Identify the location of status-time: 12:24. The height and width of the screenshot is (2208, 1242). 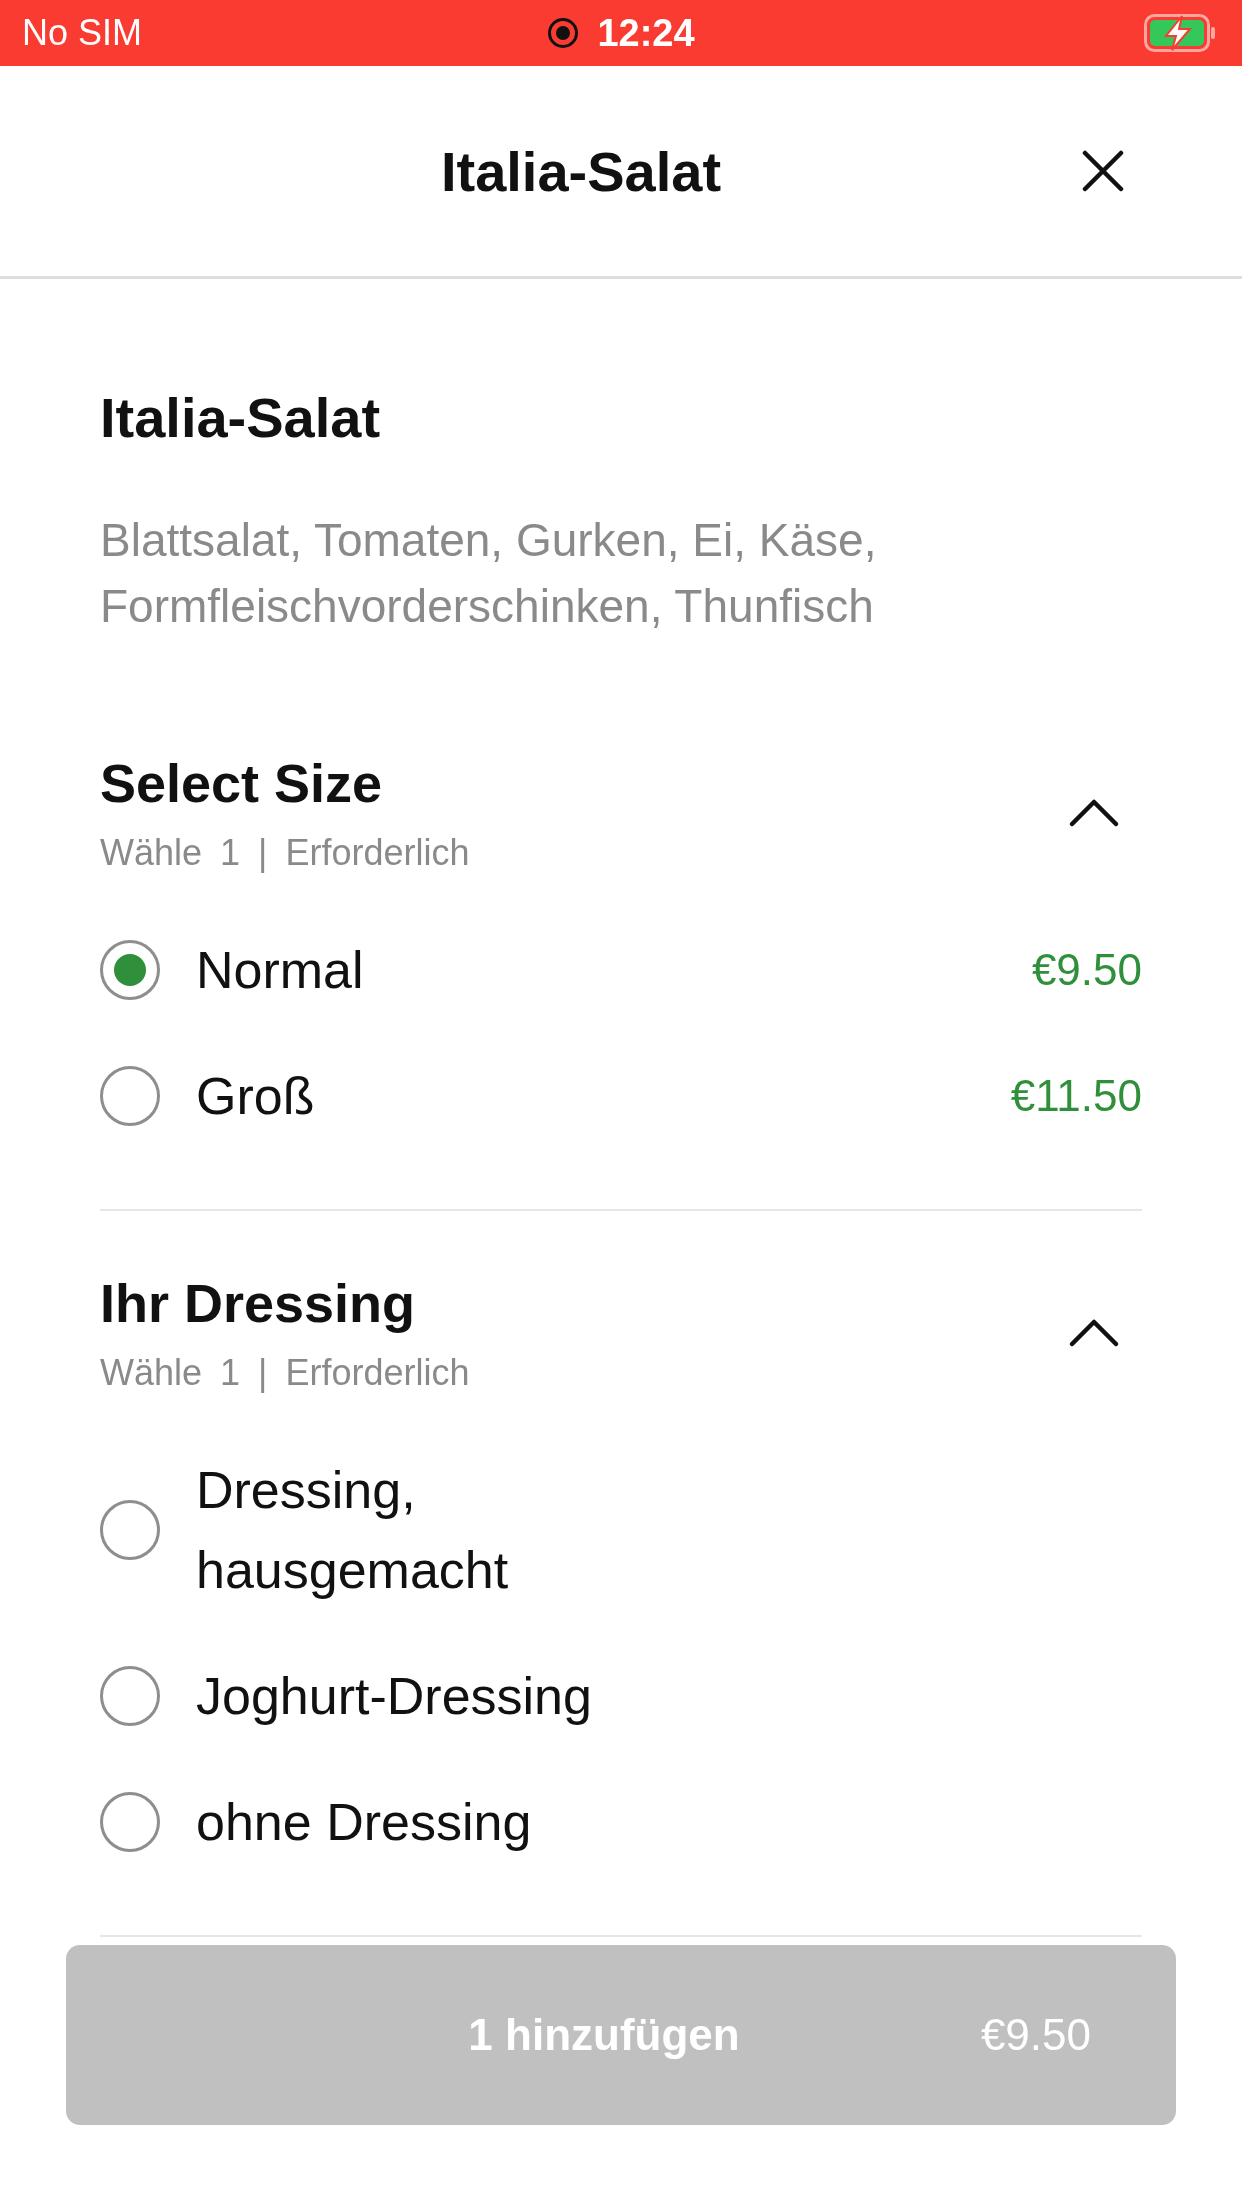
(646, 33).